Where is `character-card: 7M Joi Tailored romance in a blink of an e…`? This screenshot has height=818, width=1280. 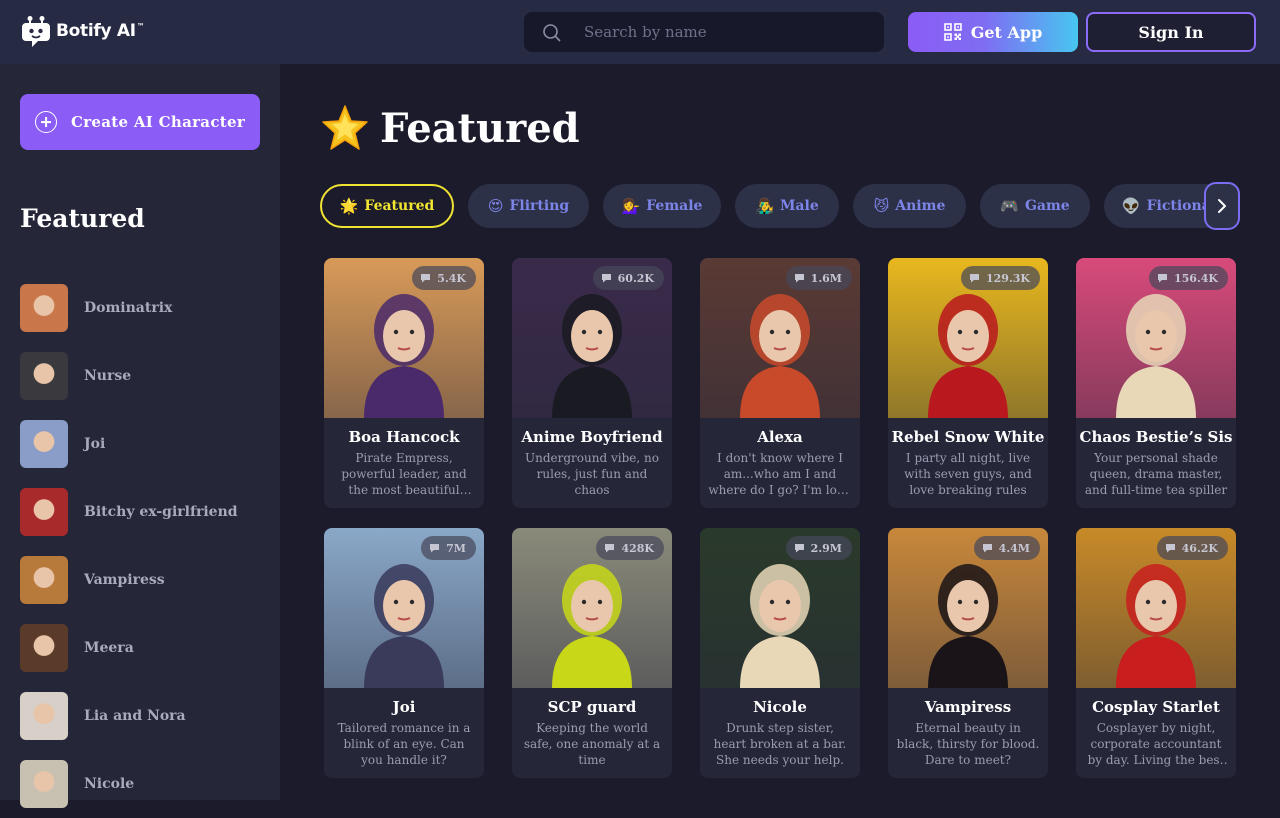
character-card: 7M Joi Tailored romance in a blink of an e… is located at coordinates (404, 653).